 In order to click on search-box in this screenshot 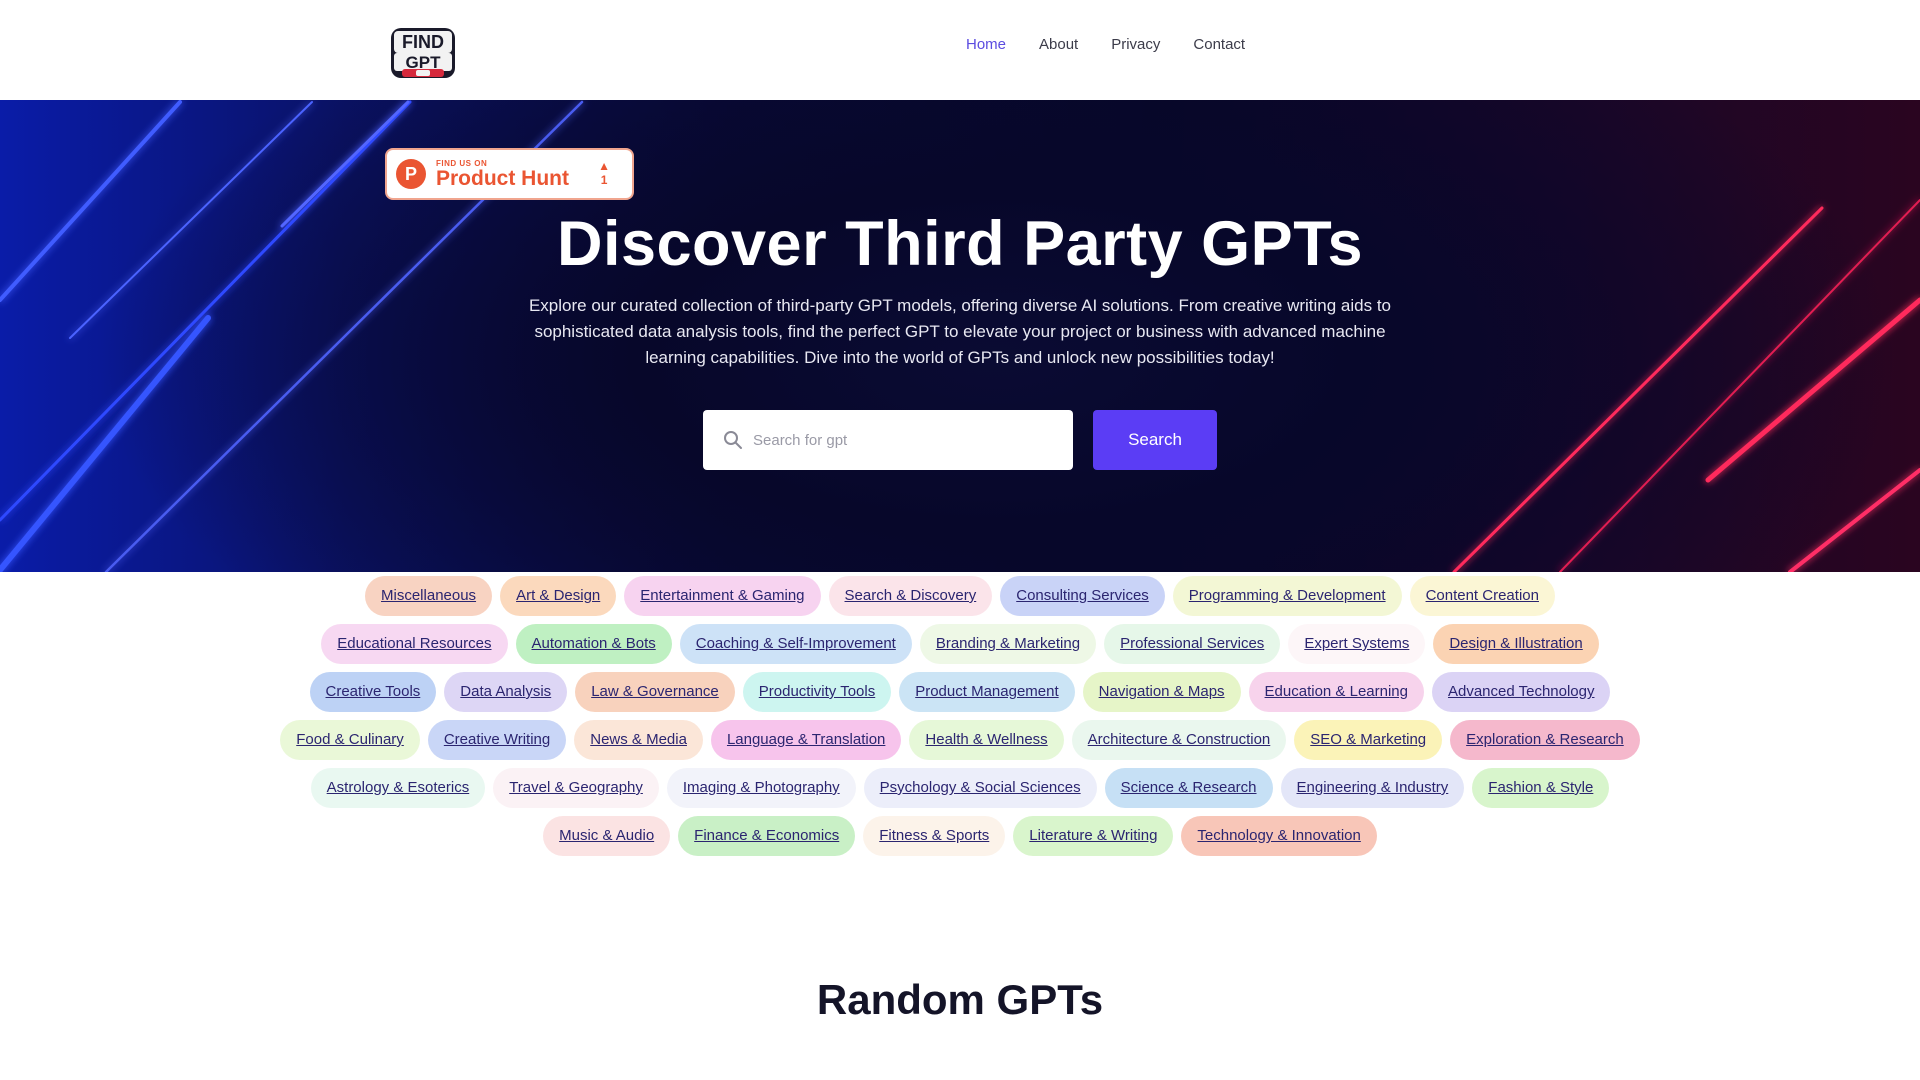, I will do `click(888, 440)`.